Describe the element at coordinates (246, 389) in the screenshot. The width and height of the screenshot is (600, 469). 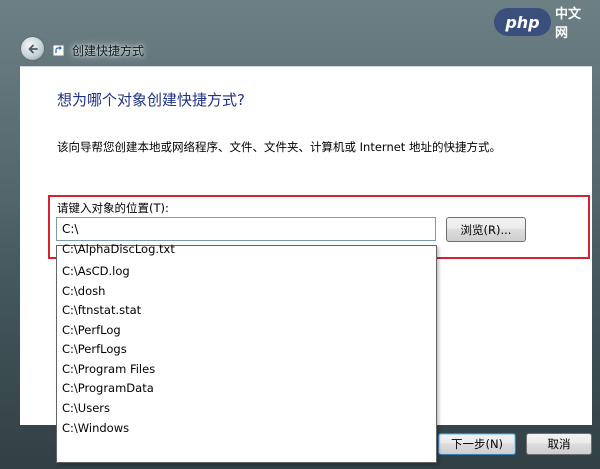
I see `autocomplete-item: C:\ProgramData` at that location.